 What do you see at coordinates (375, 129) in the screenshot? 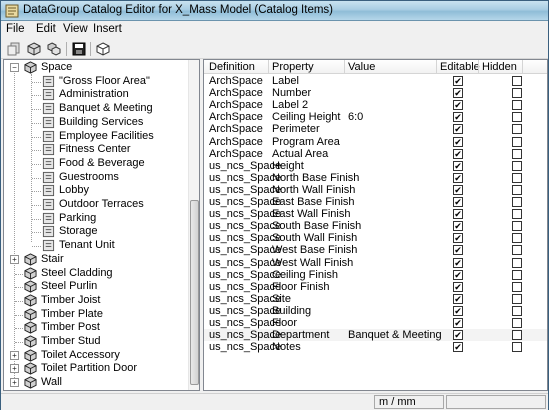
I see `table-row: ArchSpace Perimeter ✔` at bounding box center [375, 129].